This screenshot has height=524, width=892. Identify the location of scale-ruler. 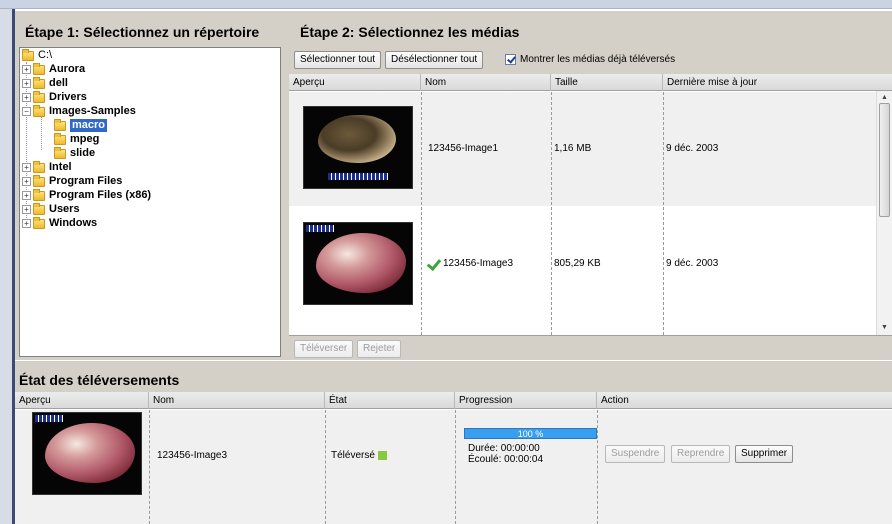
(320, 228).